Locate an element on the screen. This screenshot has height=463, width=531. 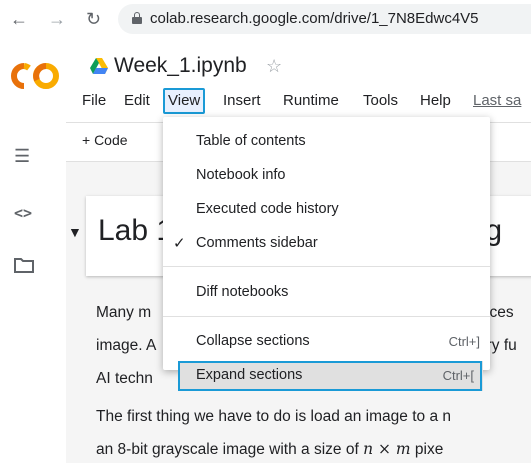
toc-icon: ☰ is located at coordinates (22, 156).